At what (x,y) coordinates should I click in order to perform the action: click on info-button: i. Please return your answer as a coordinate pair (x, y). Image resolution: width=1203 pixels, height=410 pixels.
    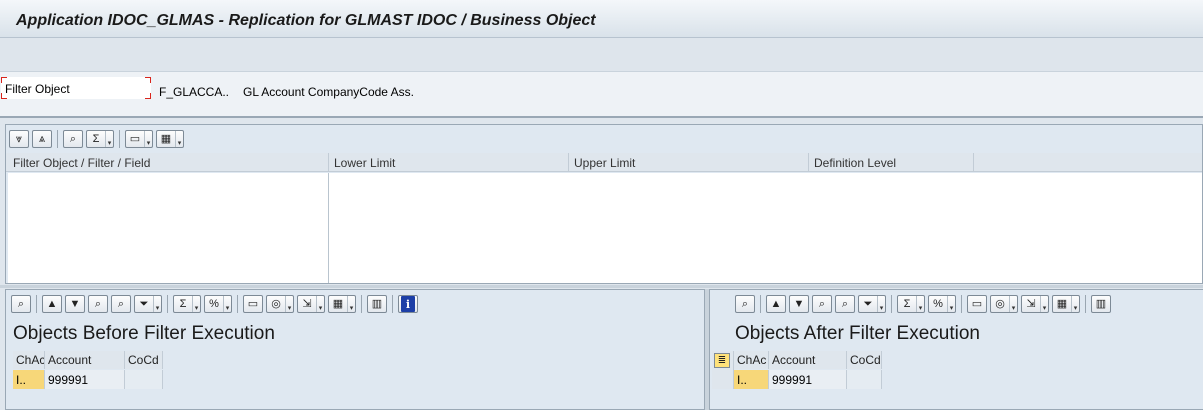
    Looking at the image, I should click on (408, 304).